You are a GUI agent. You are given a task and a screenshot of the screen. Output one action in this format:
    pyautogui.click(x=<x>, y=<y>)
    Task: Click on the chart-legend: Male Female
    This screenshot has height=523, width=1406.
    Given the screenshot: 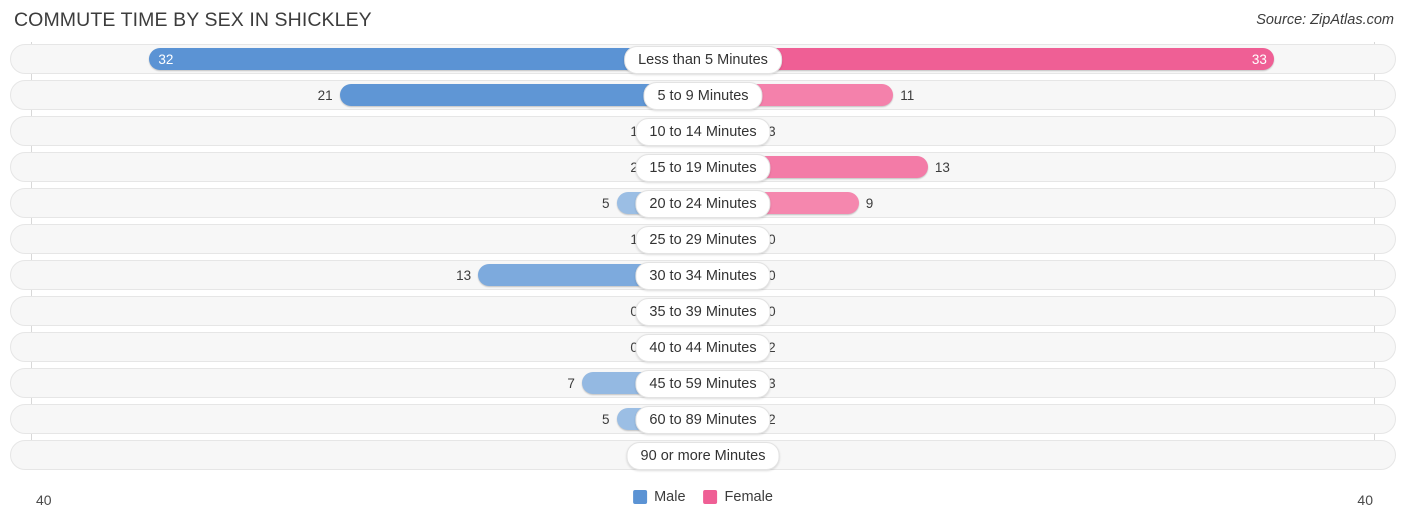 What is the action you would take?
    pyautogui.click(x=703, y=497)
    